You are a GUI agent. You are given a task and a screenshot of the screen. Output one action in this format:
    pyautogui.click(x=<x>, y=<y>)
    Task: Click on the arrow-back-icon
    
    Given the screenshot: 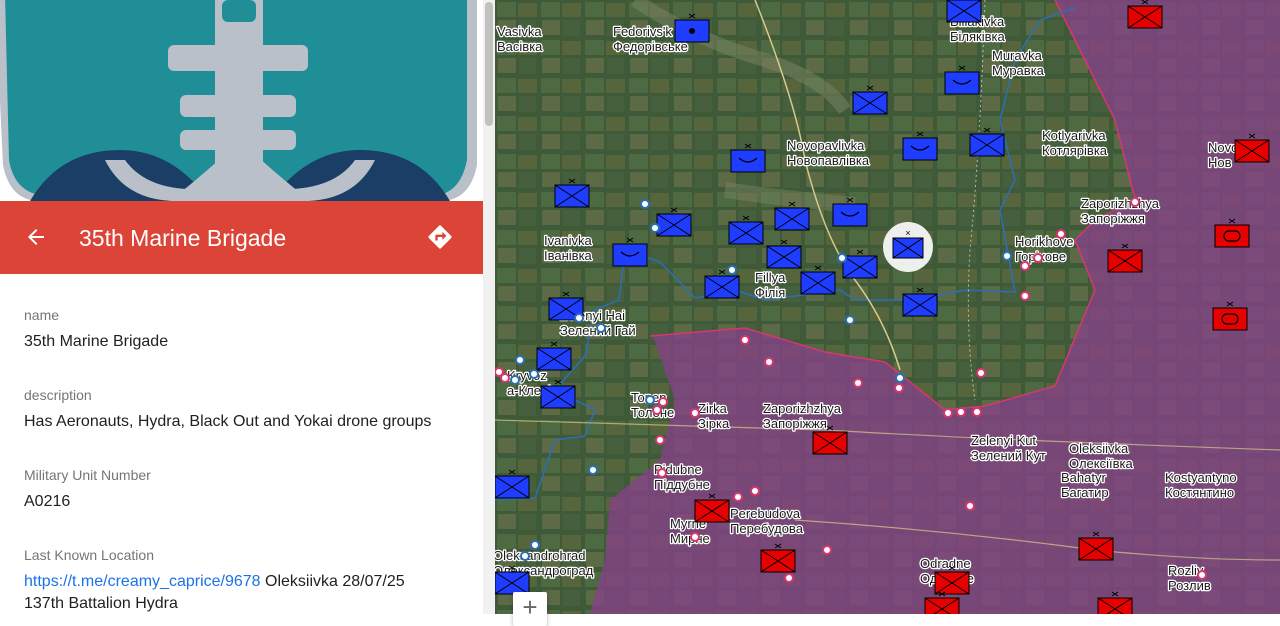 What is the action you would take?
    pyautogui.click(x=36, y=237)
    